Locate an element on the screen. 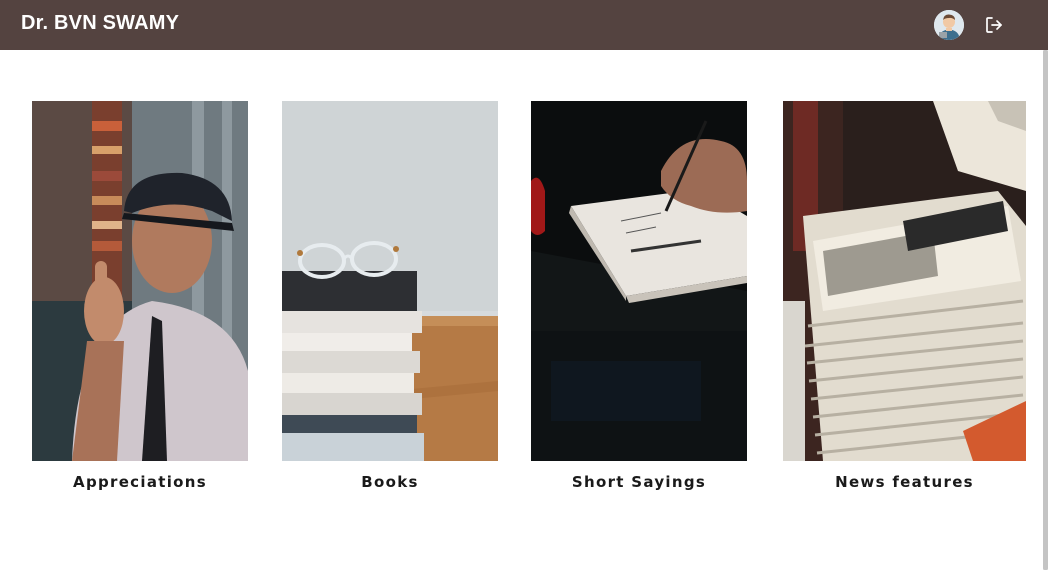  elderly-man-thumbs-up-photo is located at coordinates (140, 281).